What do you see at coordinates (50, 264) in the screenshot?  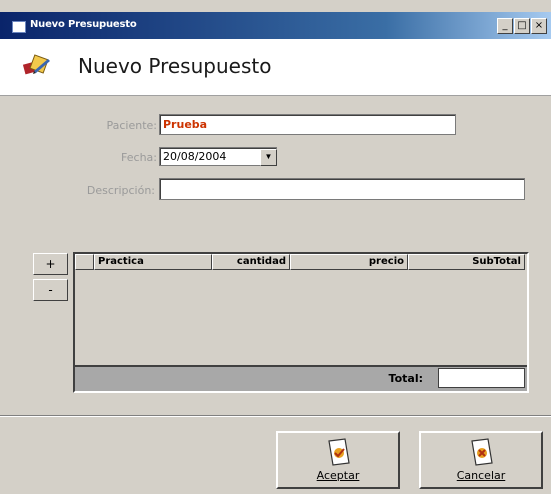 I see `add-row-button: +` at bounding box center [50, 264].